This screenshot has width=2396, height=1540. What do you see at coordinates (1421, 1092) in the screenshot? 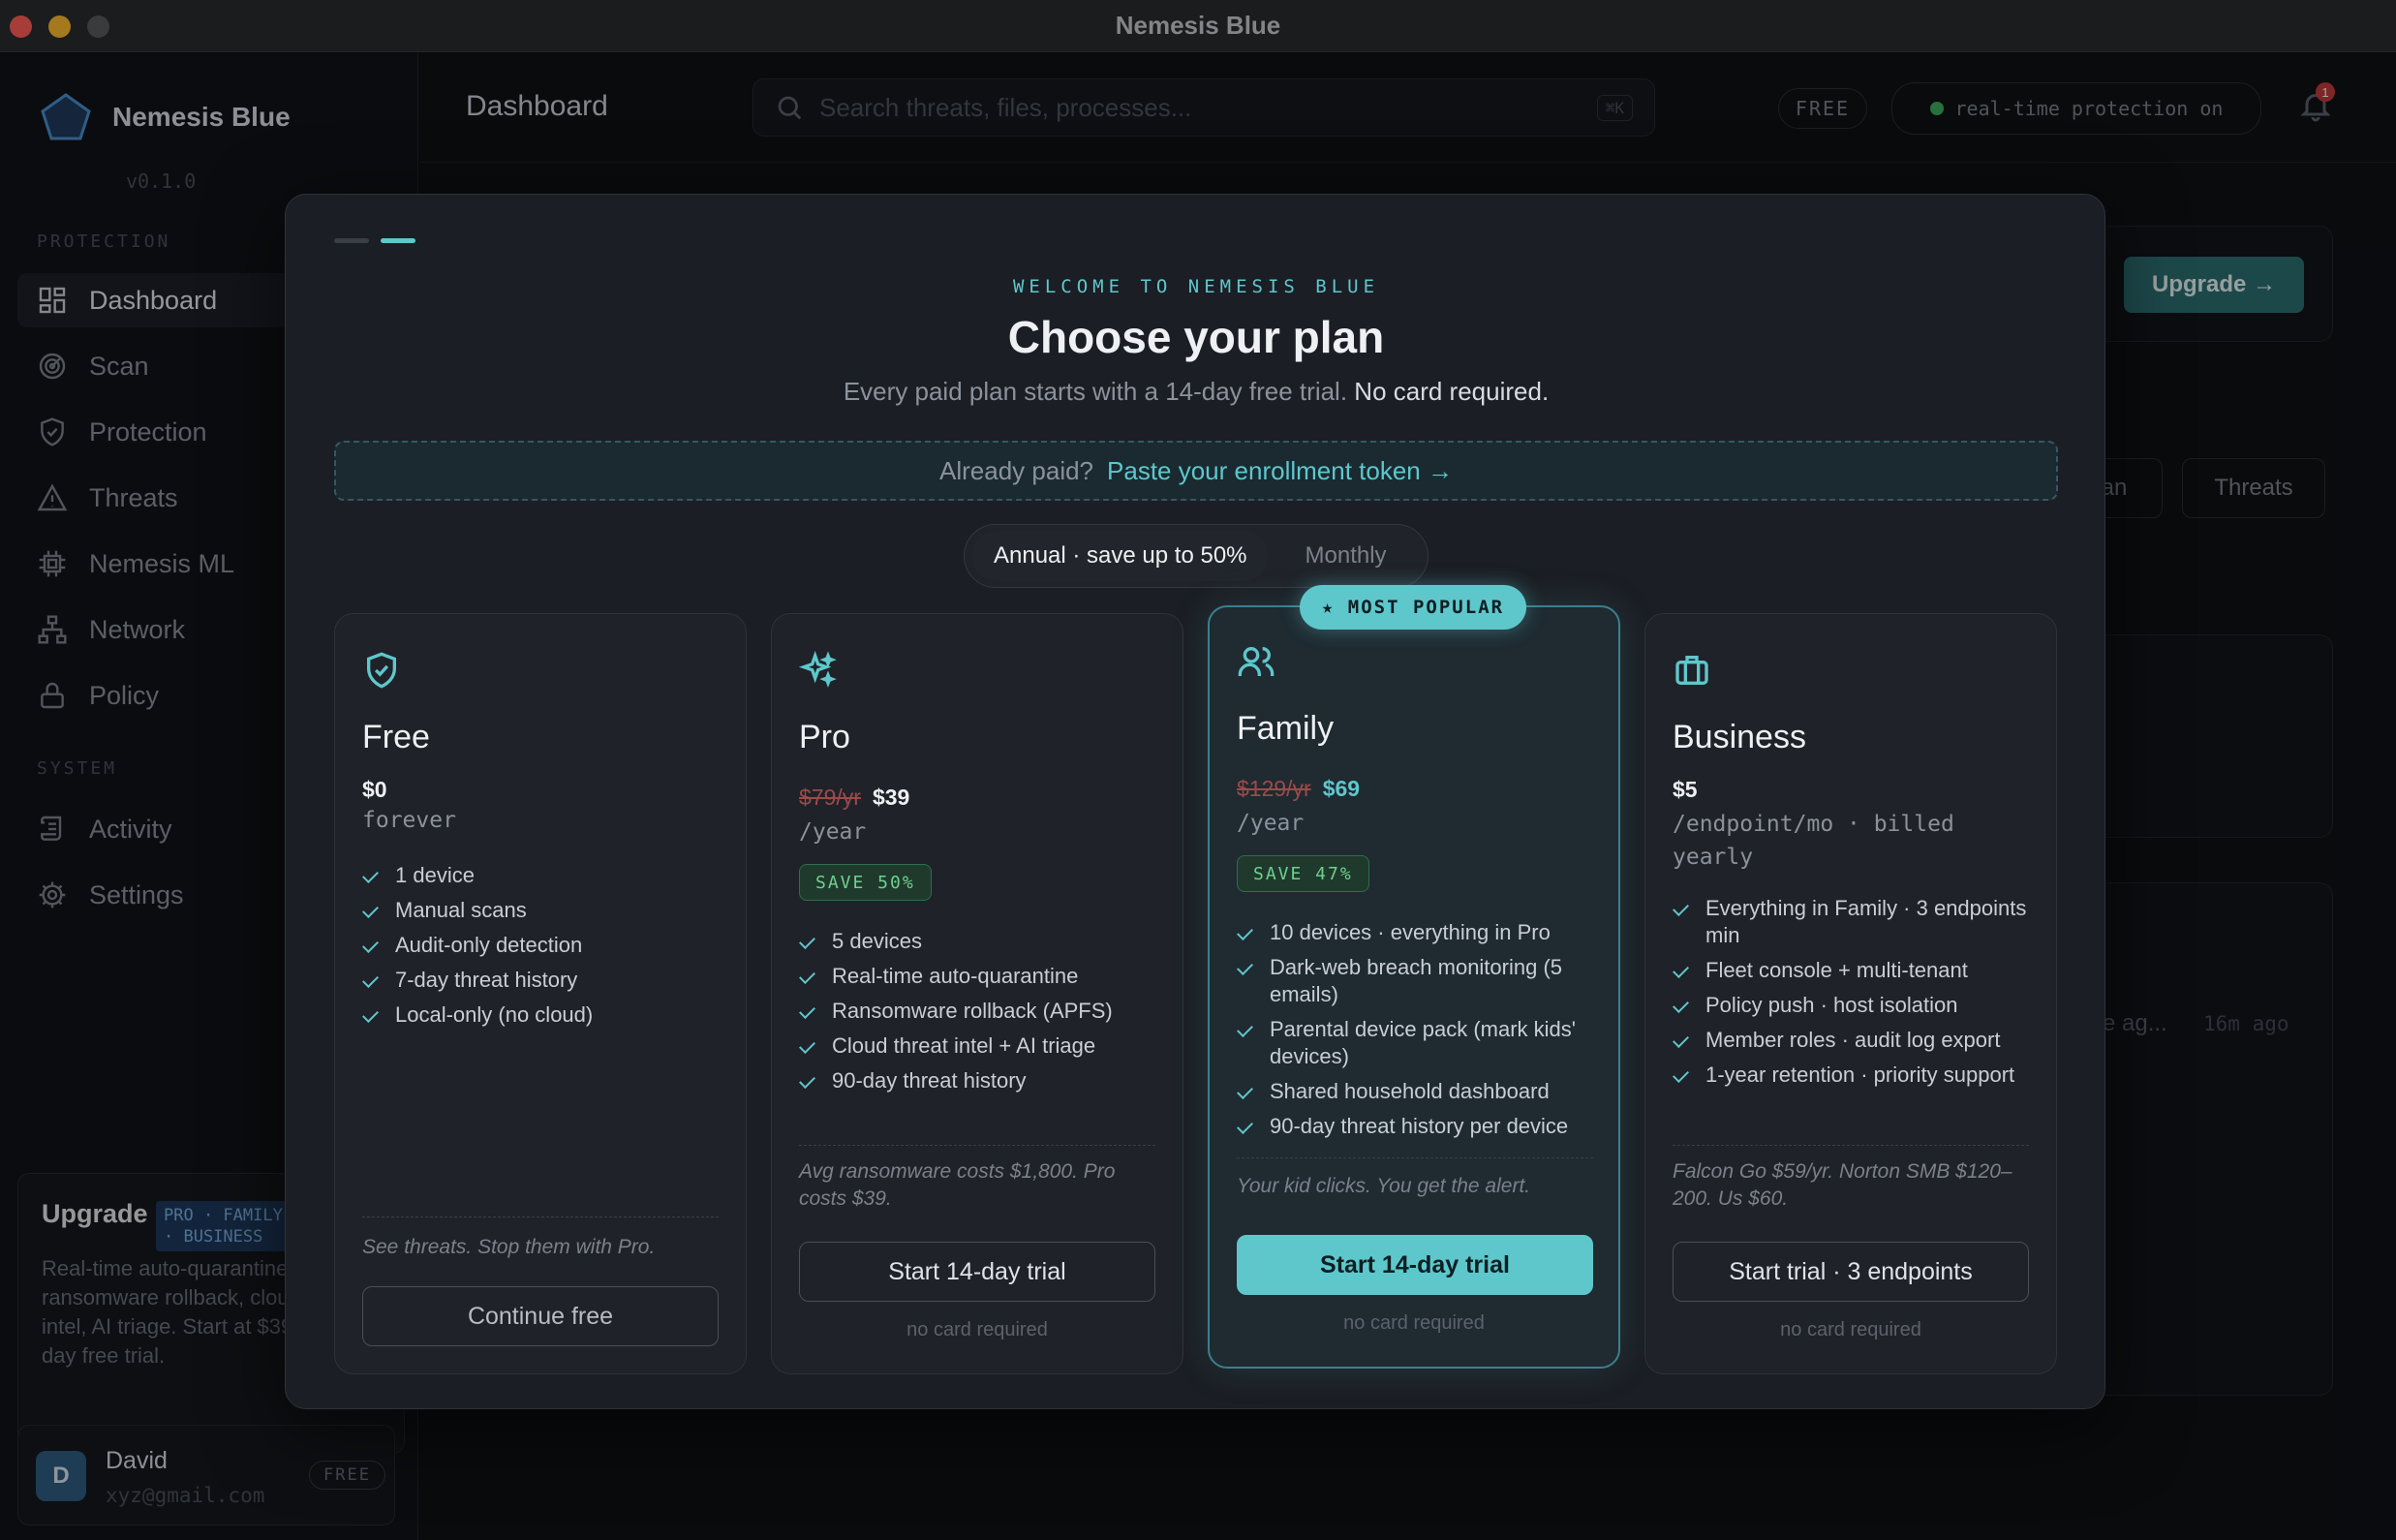
I see `feature-item: Shared household dashboard` at bounding box center [1421, 1092].